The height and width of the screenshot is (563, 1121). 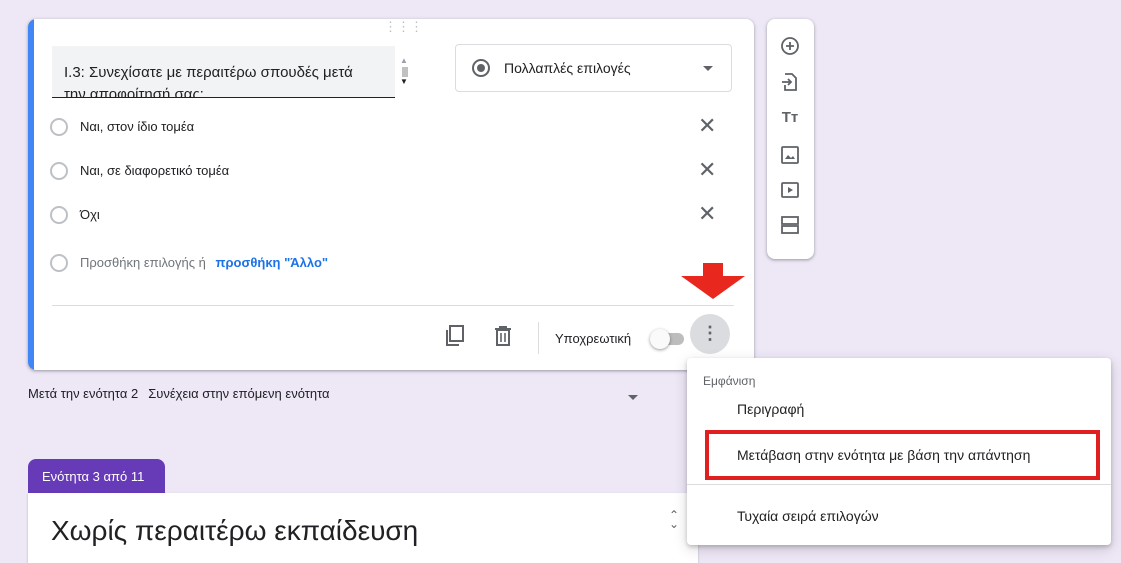 What do you see at coordinates (790, 225) in the screenshot?
I see `add-section-icon` at bounding box center [790, 225].